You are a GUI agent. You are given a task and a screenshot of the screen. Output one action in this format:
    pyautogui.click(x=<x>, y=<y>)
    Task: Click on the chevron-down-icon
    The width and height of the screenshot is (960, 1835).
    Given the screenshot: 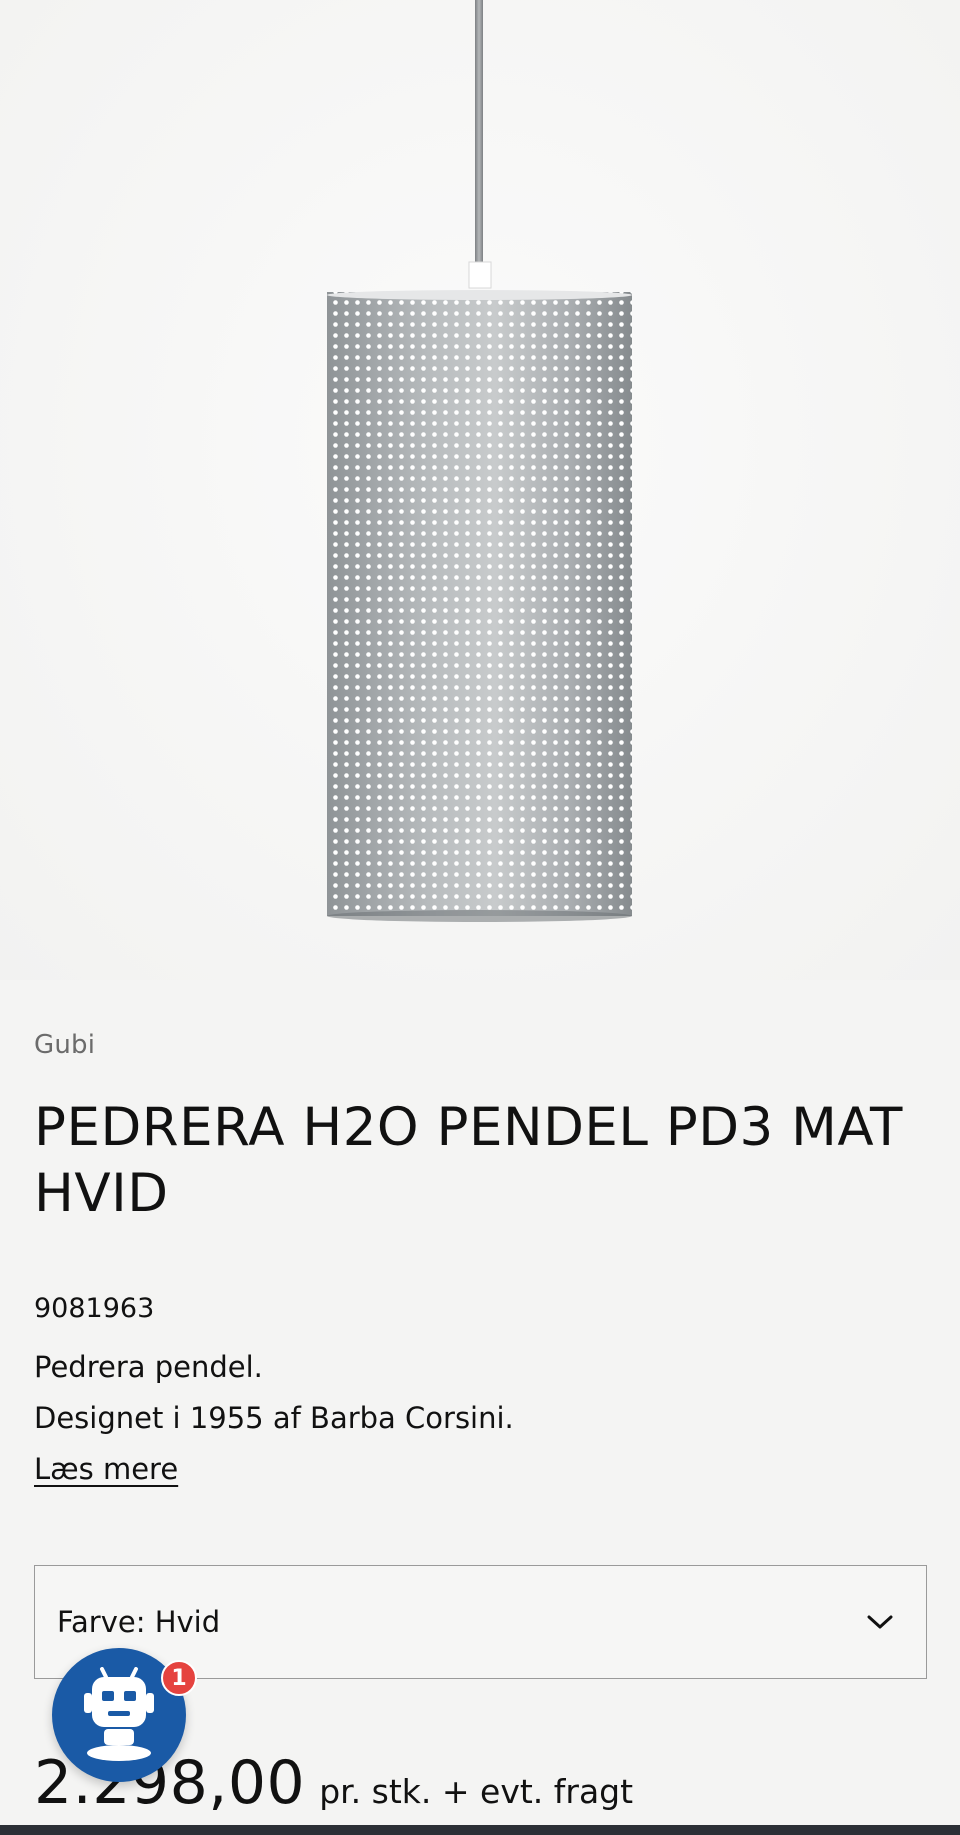 What is the action you would take?
    pyautogui.click(x=880, y=1622)
    